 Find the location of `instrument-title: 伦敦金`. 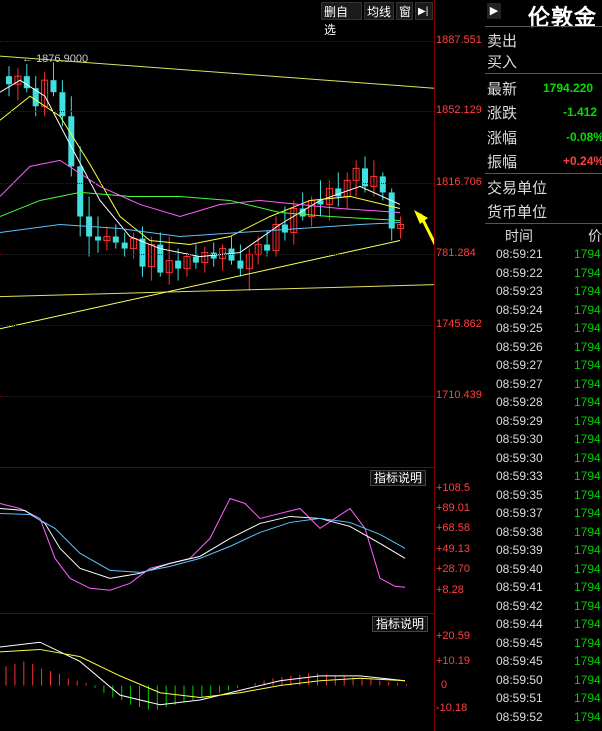

instrument-title: 伦敦金 is located at coordinates (563, 17).